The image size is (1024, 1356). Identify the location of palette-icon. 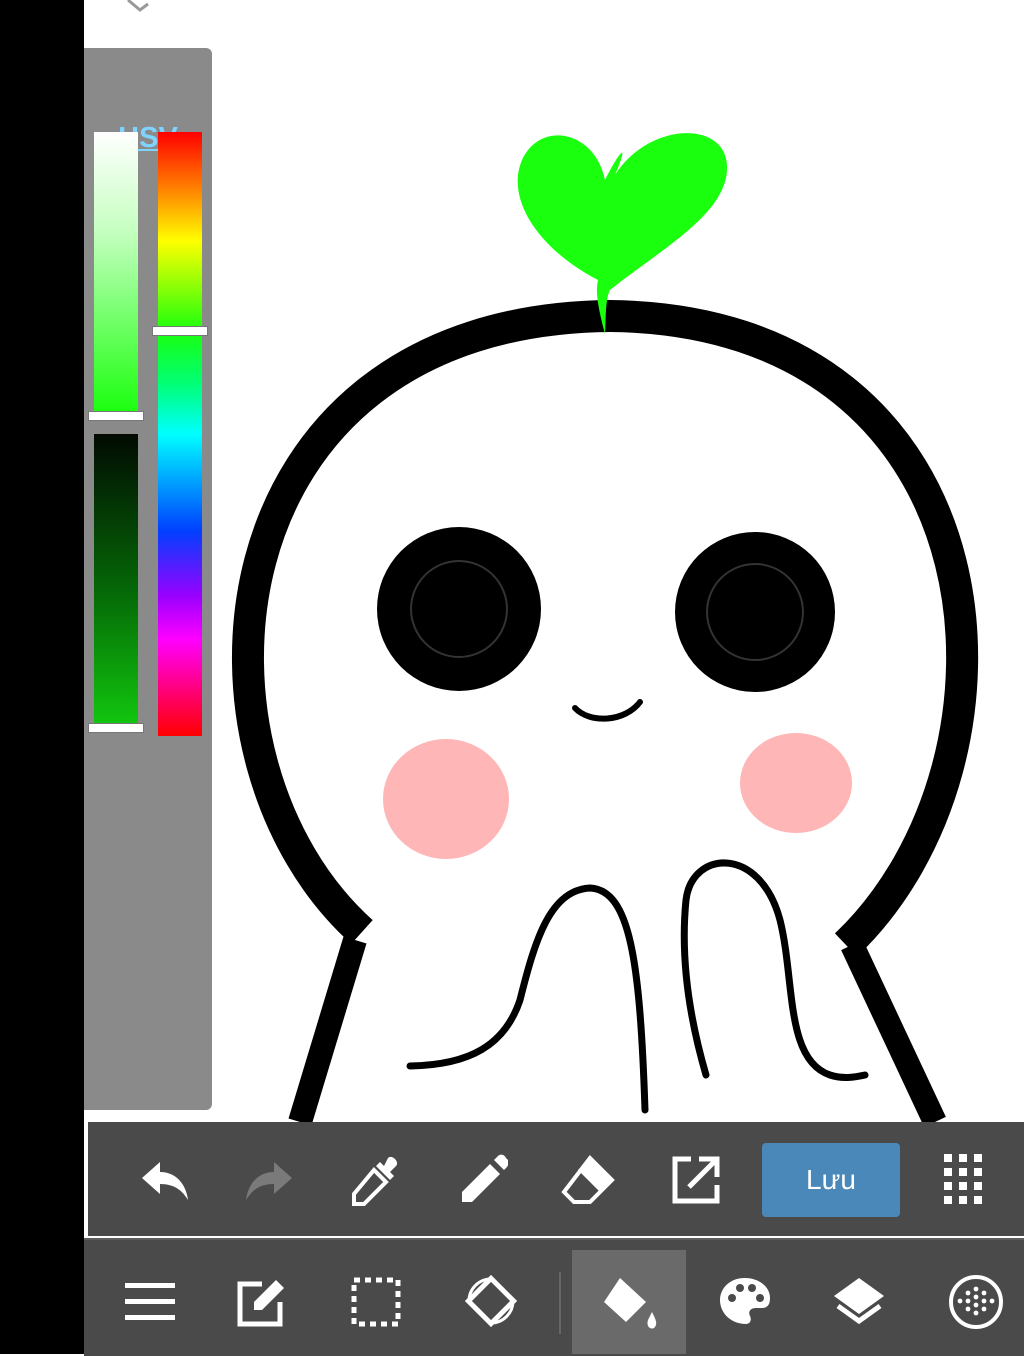
(745, 1301).